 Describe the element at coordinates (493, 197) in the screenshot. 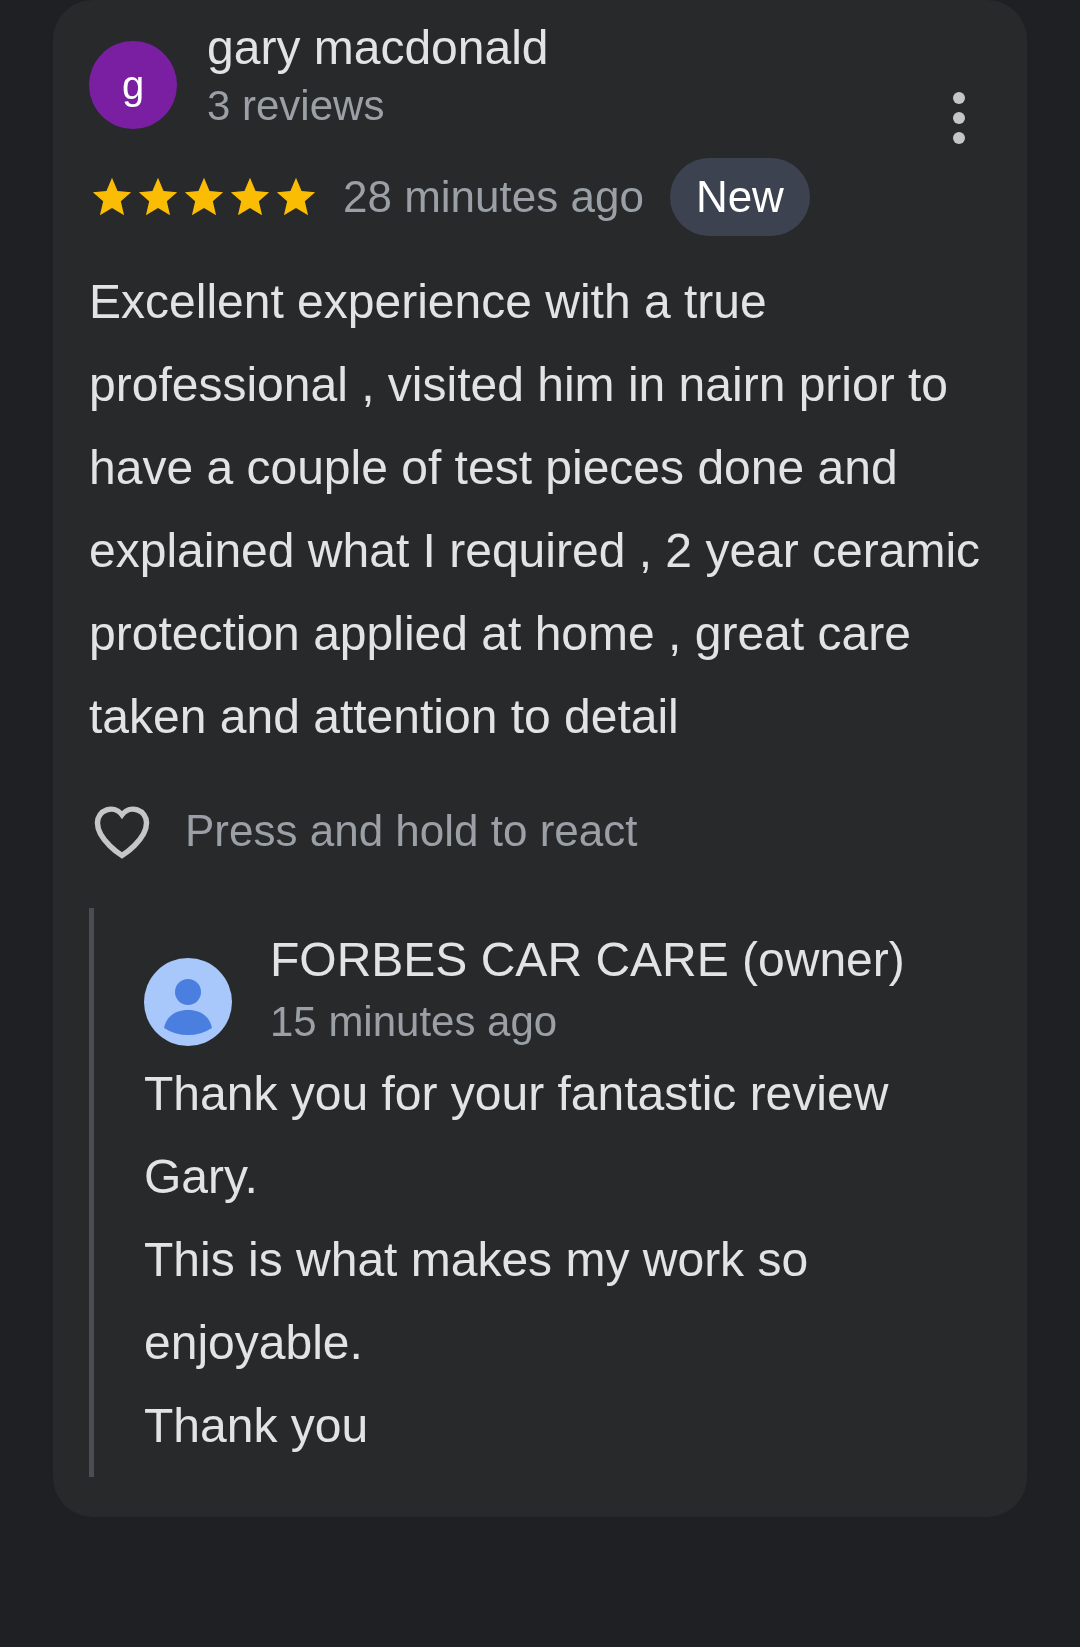

I see `review-time: 28 minutes ago` at that location.